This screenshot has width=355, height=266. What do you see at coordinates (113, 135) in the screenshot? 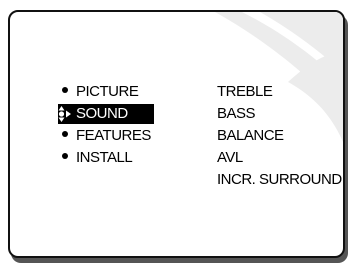
I see `menu-item-label: FEATURES` at bounding box center [113, 135].